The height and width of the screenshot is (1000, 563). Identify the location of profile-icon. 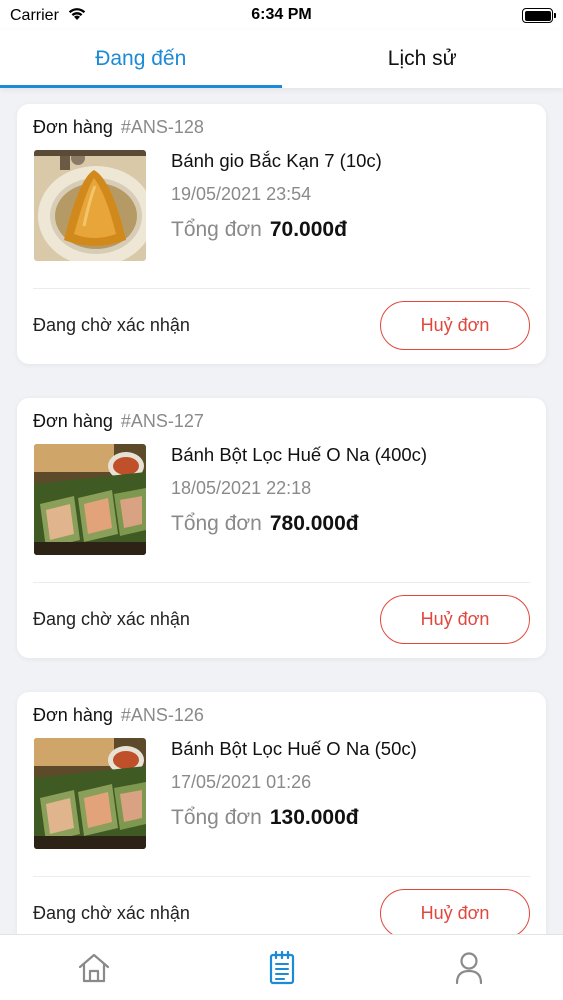
(469, 968).